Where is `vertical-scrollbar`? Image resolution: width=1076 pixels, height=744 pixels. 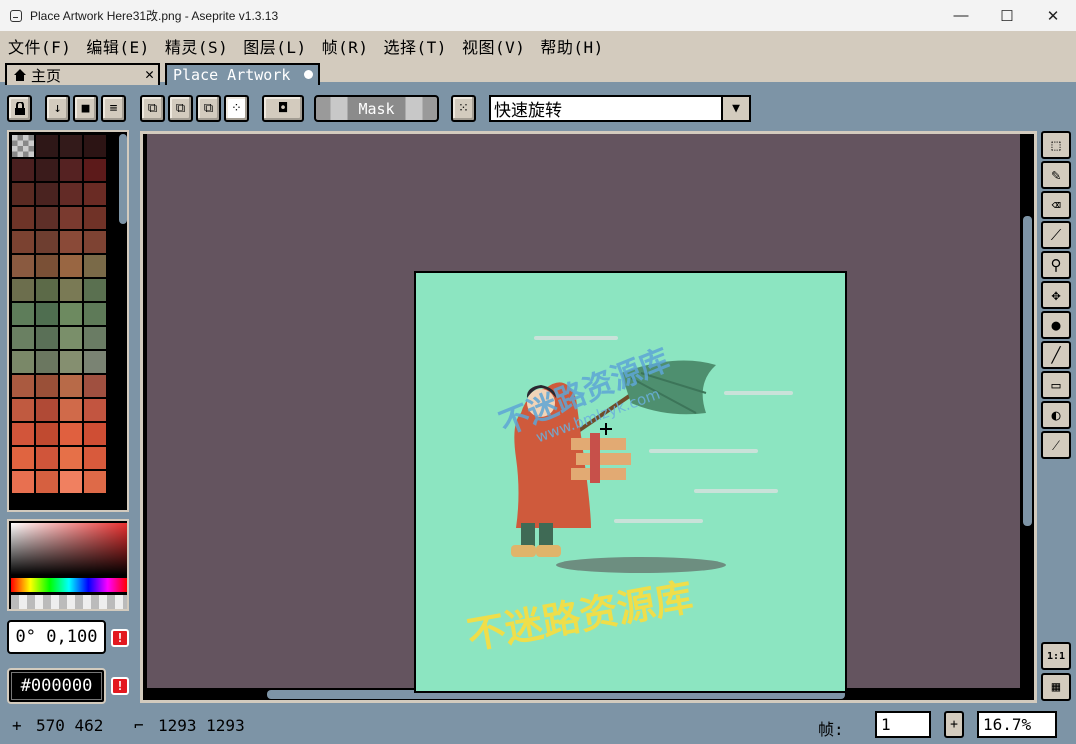 vertical-scrollbar is located at coordinates (1027, 371).